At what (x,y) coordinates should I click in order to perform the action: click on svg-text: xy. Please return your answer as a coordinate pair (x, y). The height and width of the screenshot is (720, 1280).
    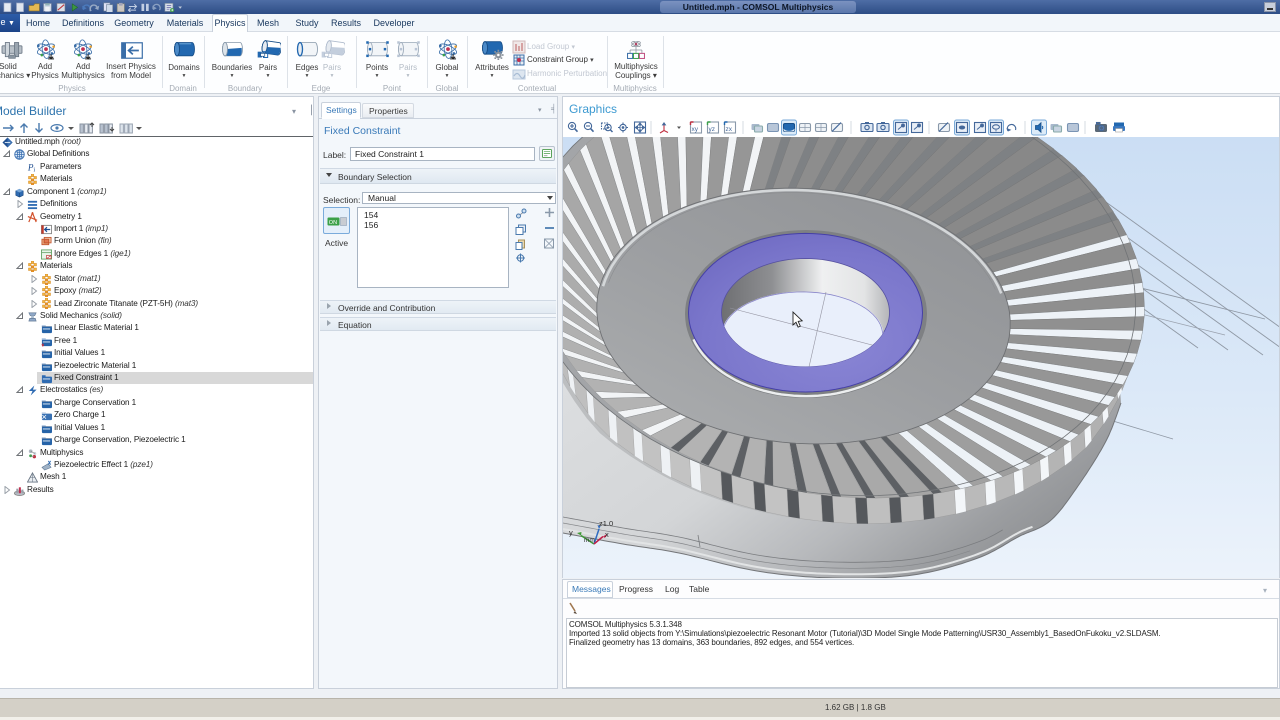
    Looking at the image, I should click on (695, 129).